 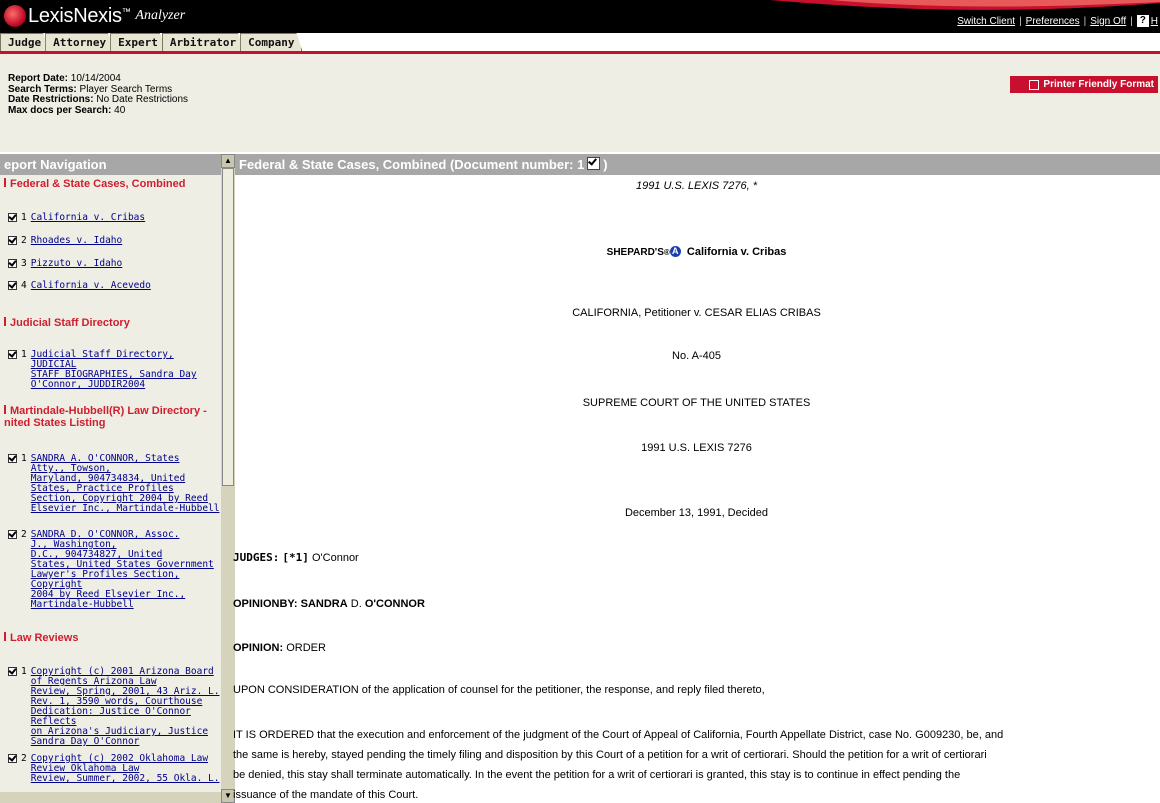 I want to click on tab-judge: Judge, so click(x=24, y=42).